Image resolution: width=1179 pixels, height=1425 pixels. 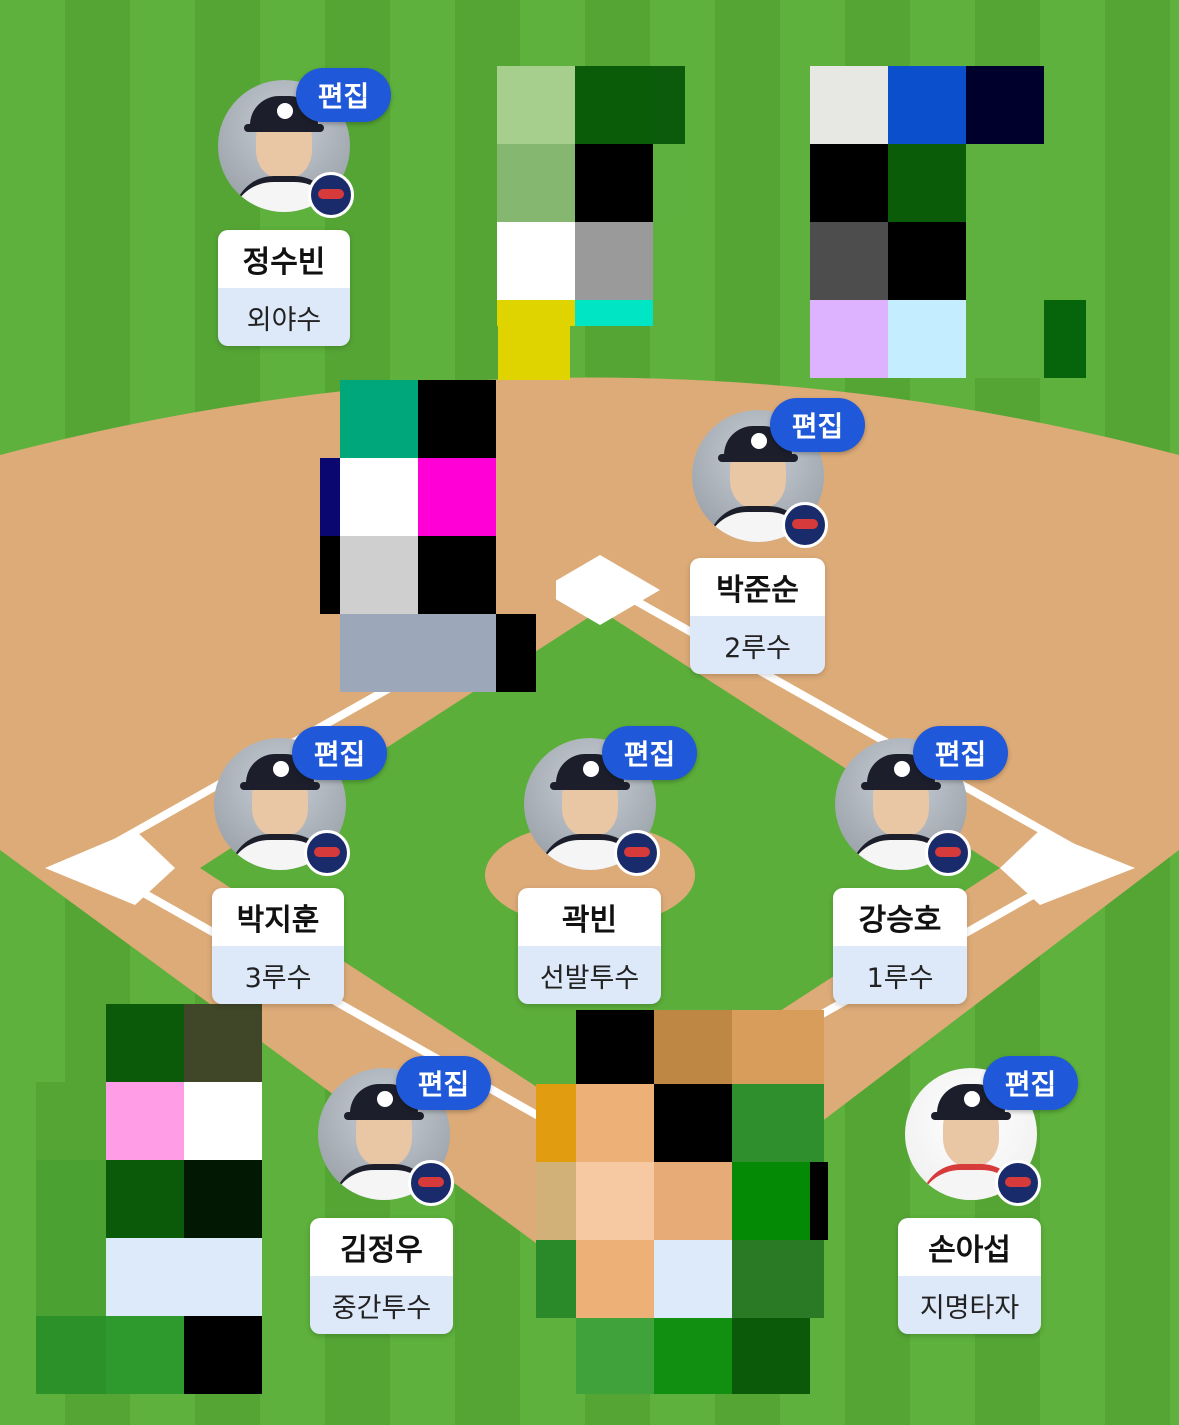 What do you see at coordinates (278, 917) in the screenshot?
I see `player-name: 박지훈` at bounding box center [278, 917].